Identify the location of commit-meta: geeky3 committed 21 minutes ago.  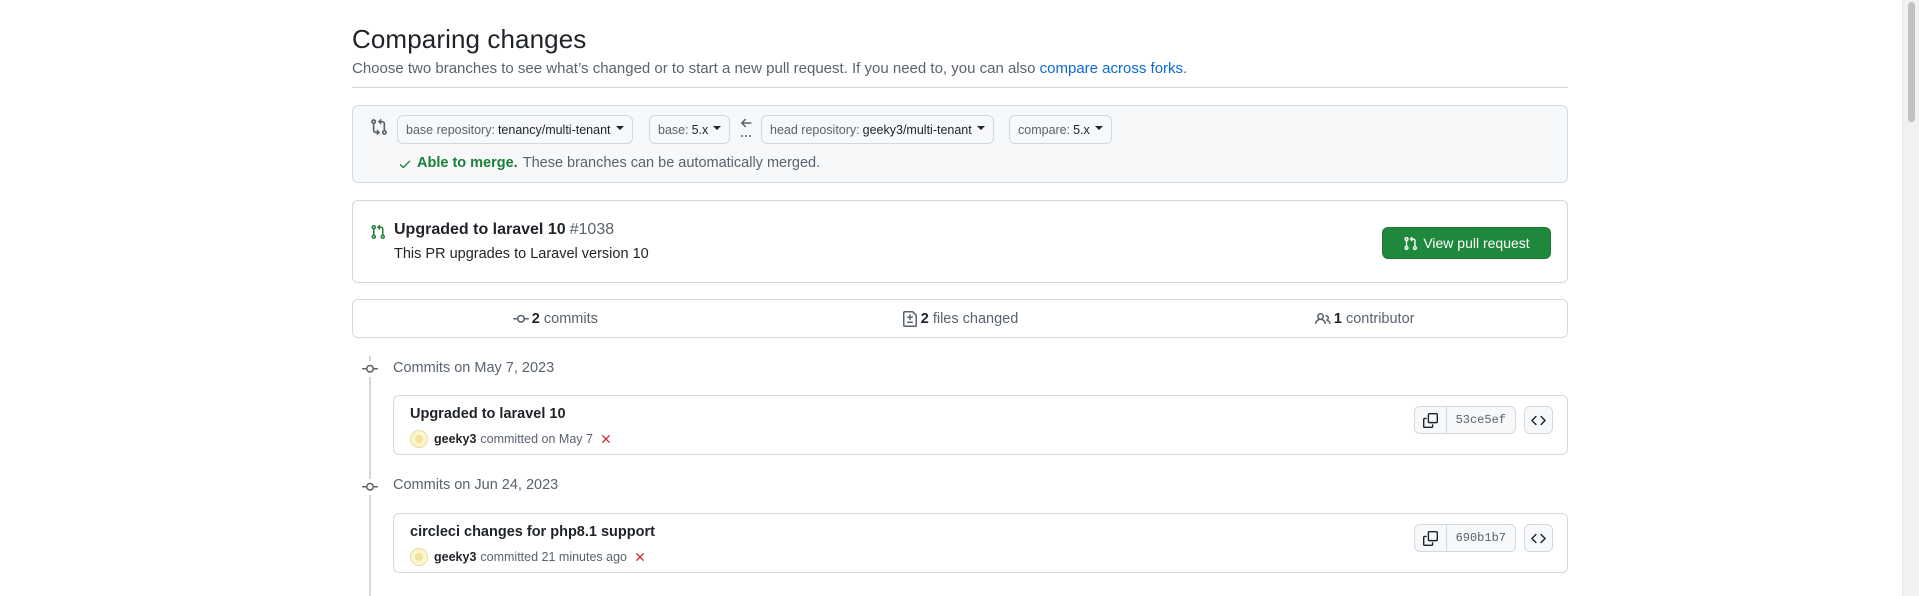
(528, 557).